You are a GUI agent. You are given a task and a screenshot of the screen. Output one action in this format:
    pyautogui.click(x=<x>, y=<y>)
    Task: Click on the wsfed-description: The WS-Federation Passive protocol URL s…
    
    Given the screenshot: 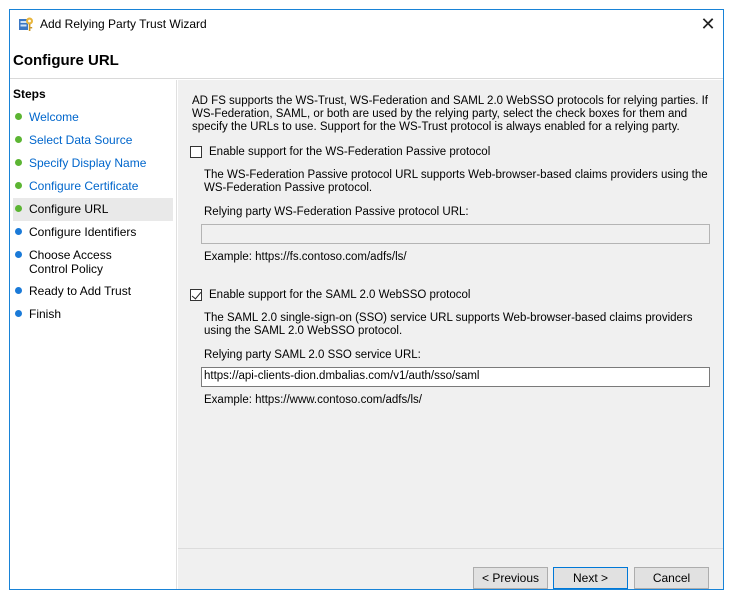 What is the action you would take?
    pyautogui.click(x=456, y=181)
    